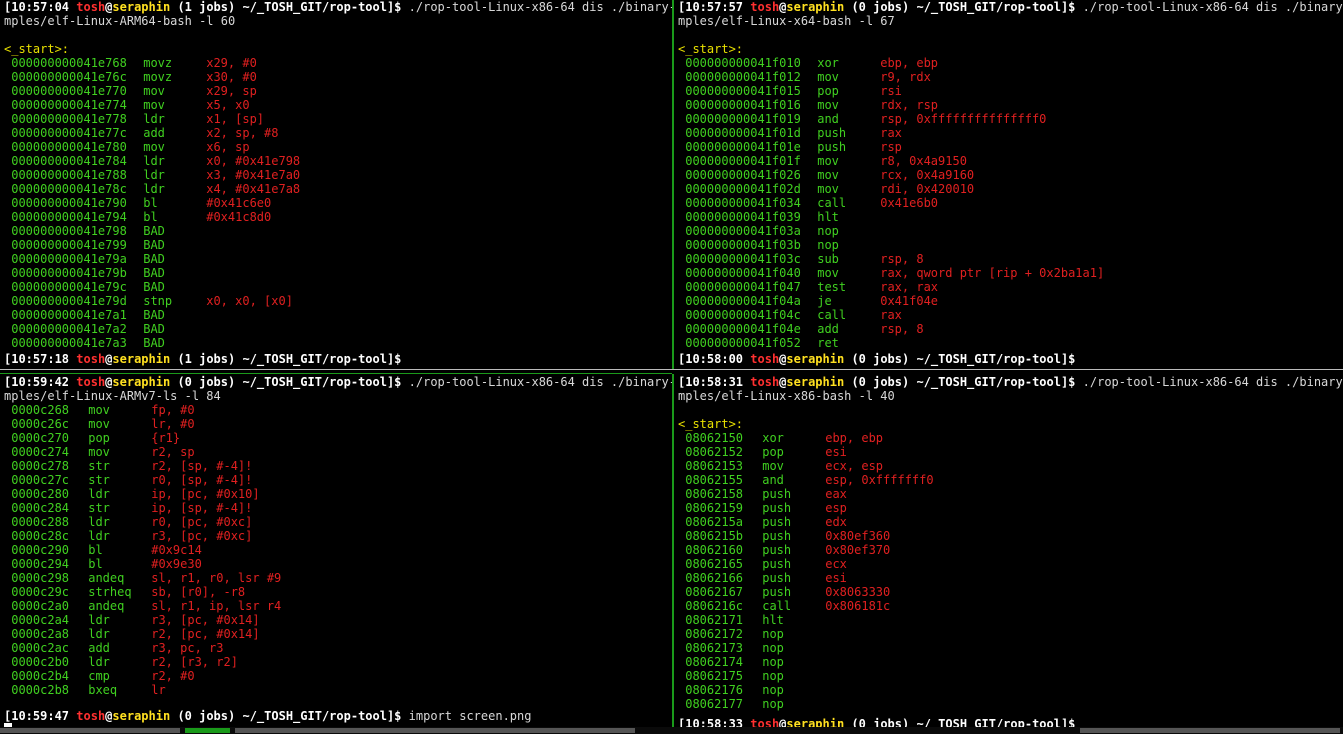 The image size is (1343, 734). What do you see at coordinates (743, 133) in the screenshot?
I see `instruction-address: 000000000041f01d` at bounding box center [743, 133].